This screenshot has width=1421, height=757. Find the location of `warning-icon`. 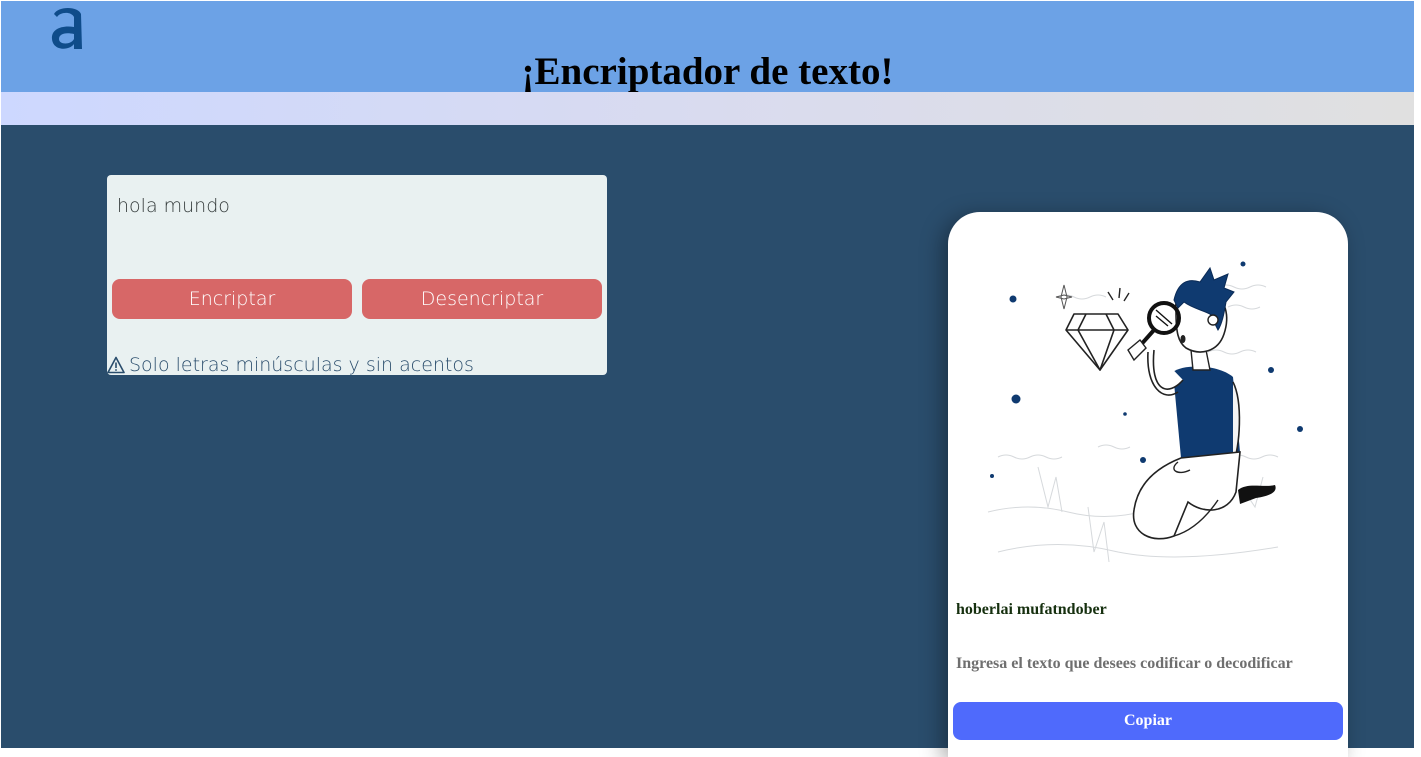

warning-icon is located at coordinates (116, 365).